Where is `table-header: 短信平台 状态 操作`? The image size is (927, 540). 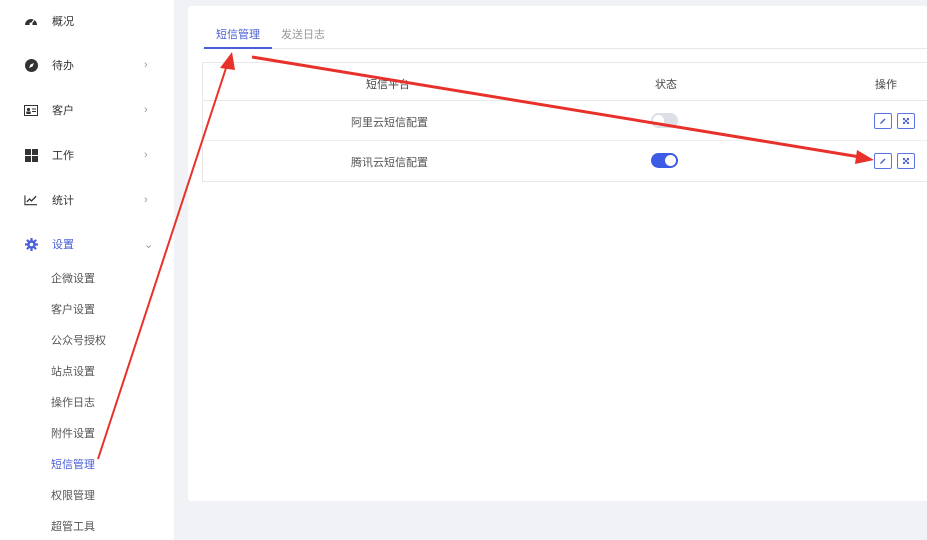
table-header: 短信平台 状态 操作 is located at coordinates (565, 82).